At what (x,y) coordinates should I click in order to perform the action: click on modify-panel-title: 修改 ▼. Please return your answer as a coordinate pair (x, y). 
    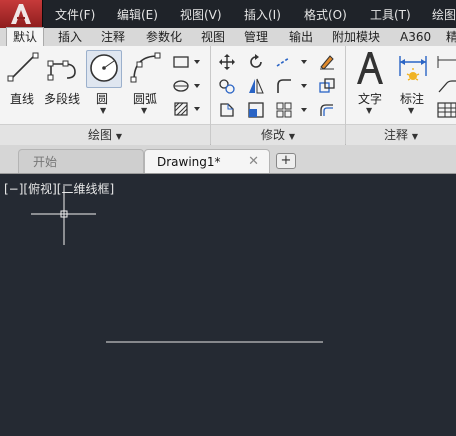
    Looking at the image, I should click on (278, 134).